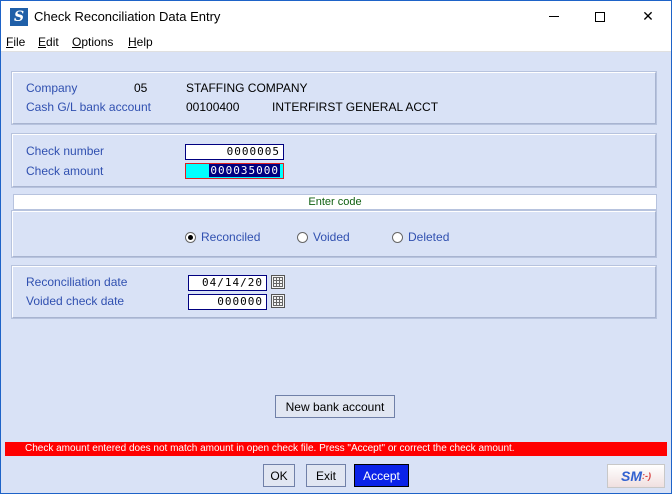  What do you see at coordinates (234, 152) in the screenshot?
I see `check-number-input: 0000005` at bounding box center [234, 152].